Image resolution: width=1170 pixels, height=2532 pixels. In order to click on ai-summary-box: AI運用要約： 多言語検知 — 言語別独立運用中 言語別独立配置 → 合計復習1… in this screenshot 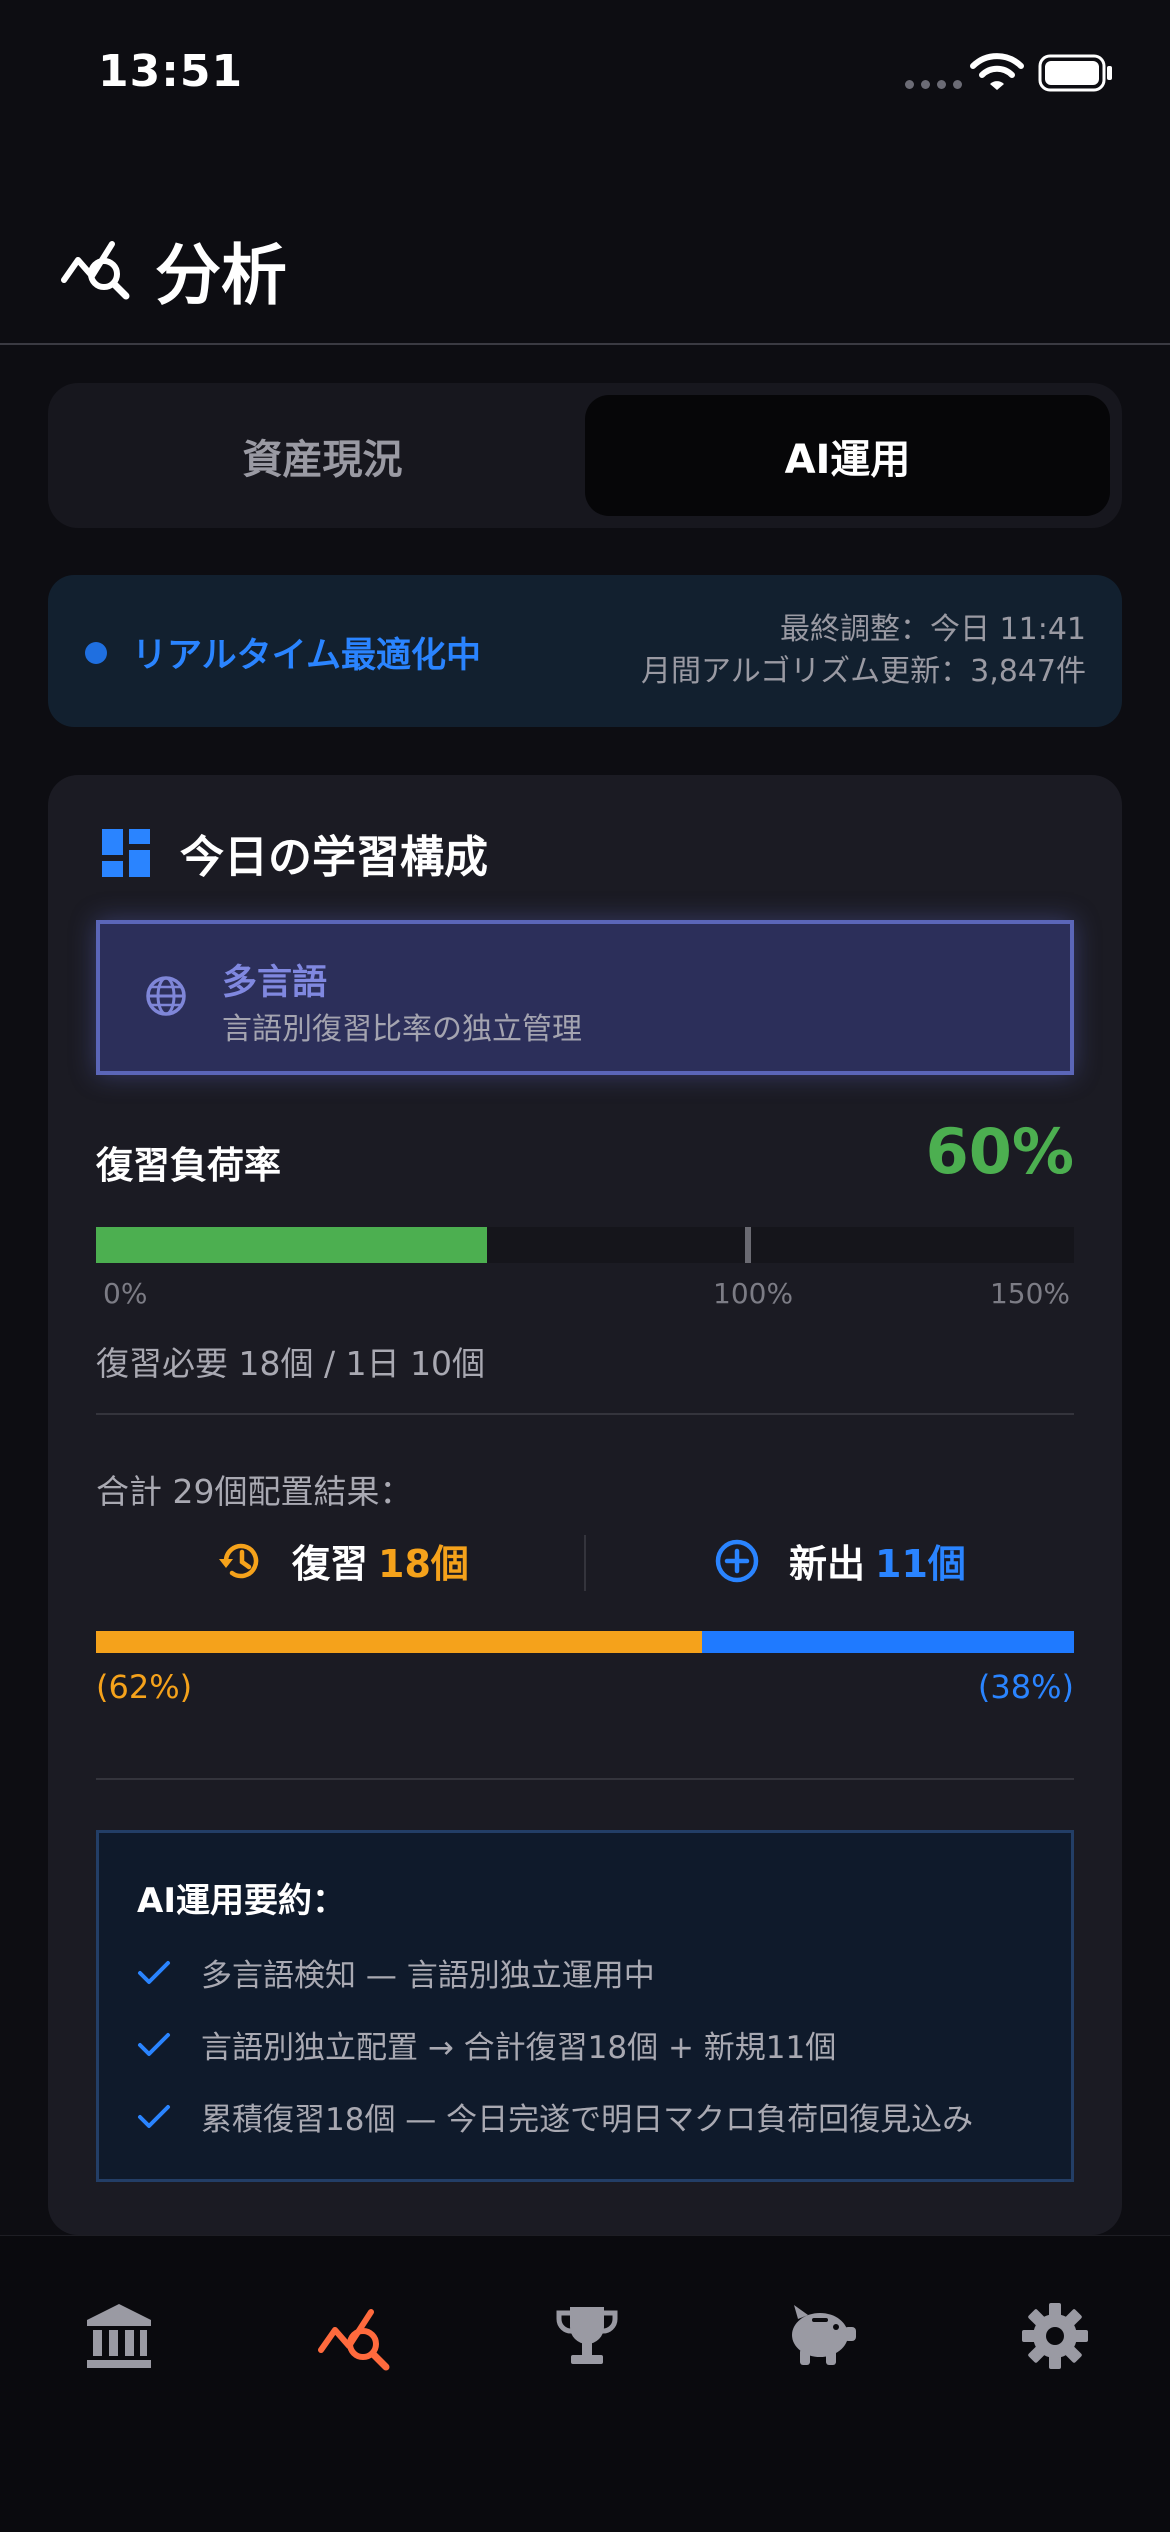, I will do `click(585, 2006)`.